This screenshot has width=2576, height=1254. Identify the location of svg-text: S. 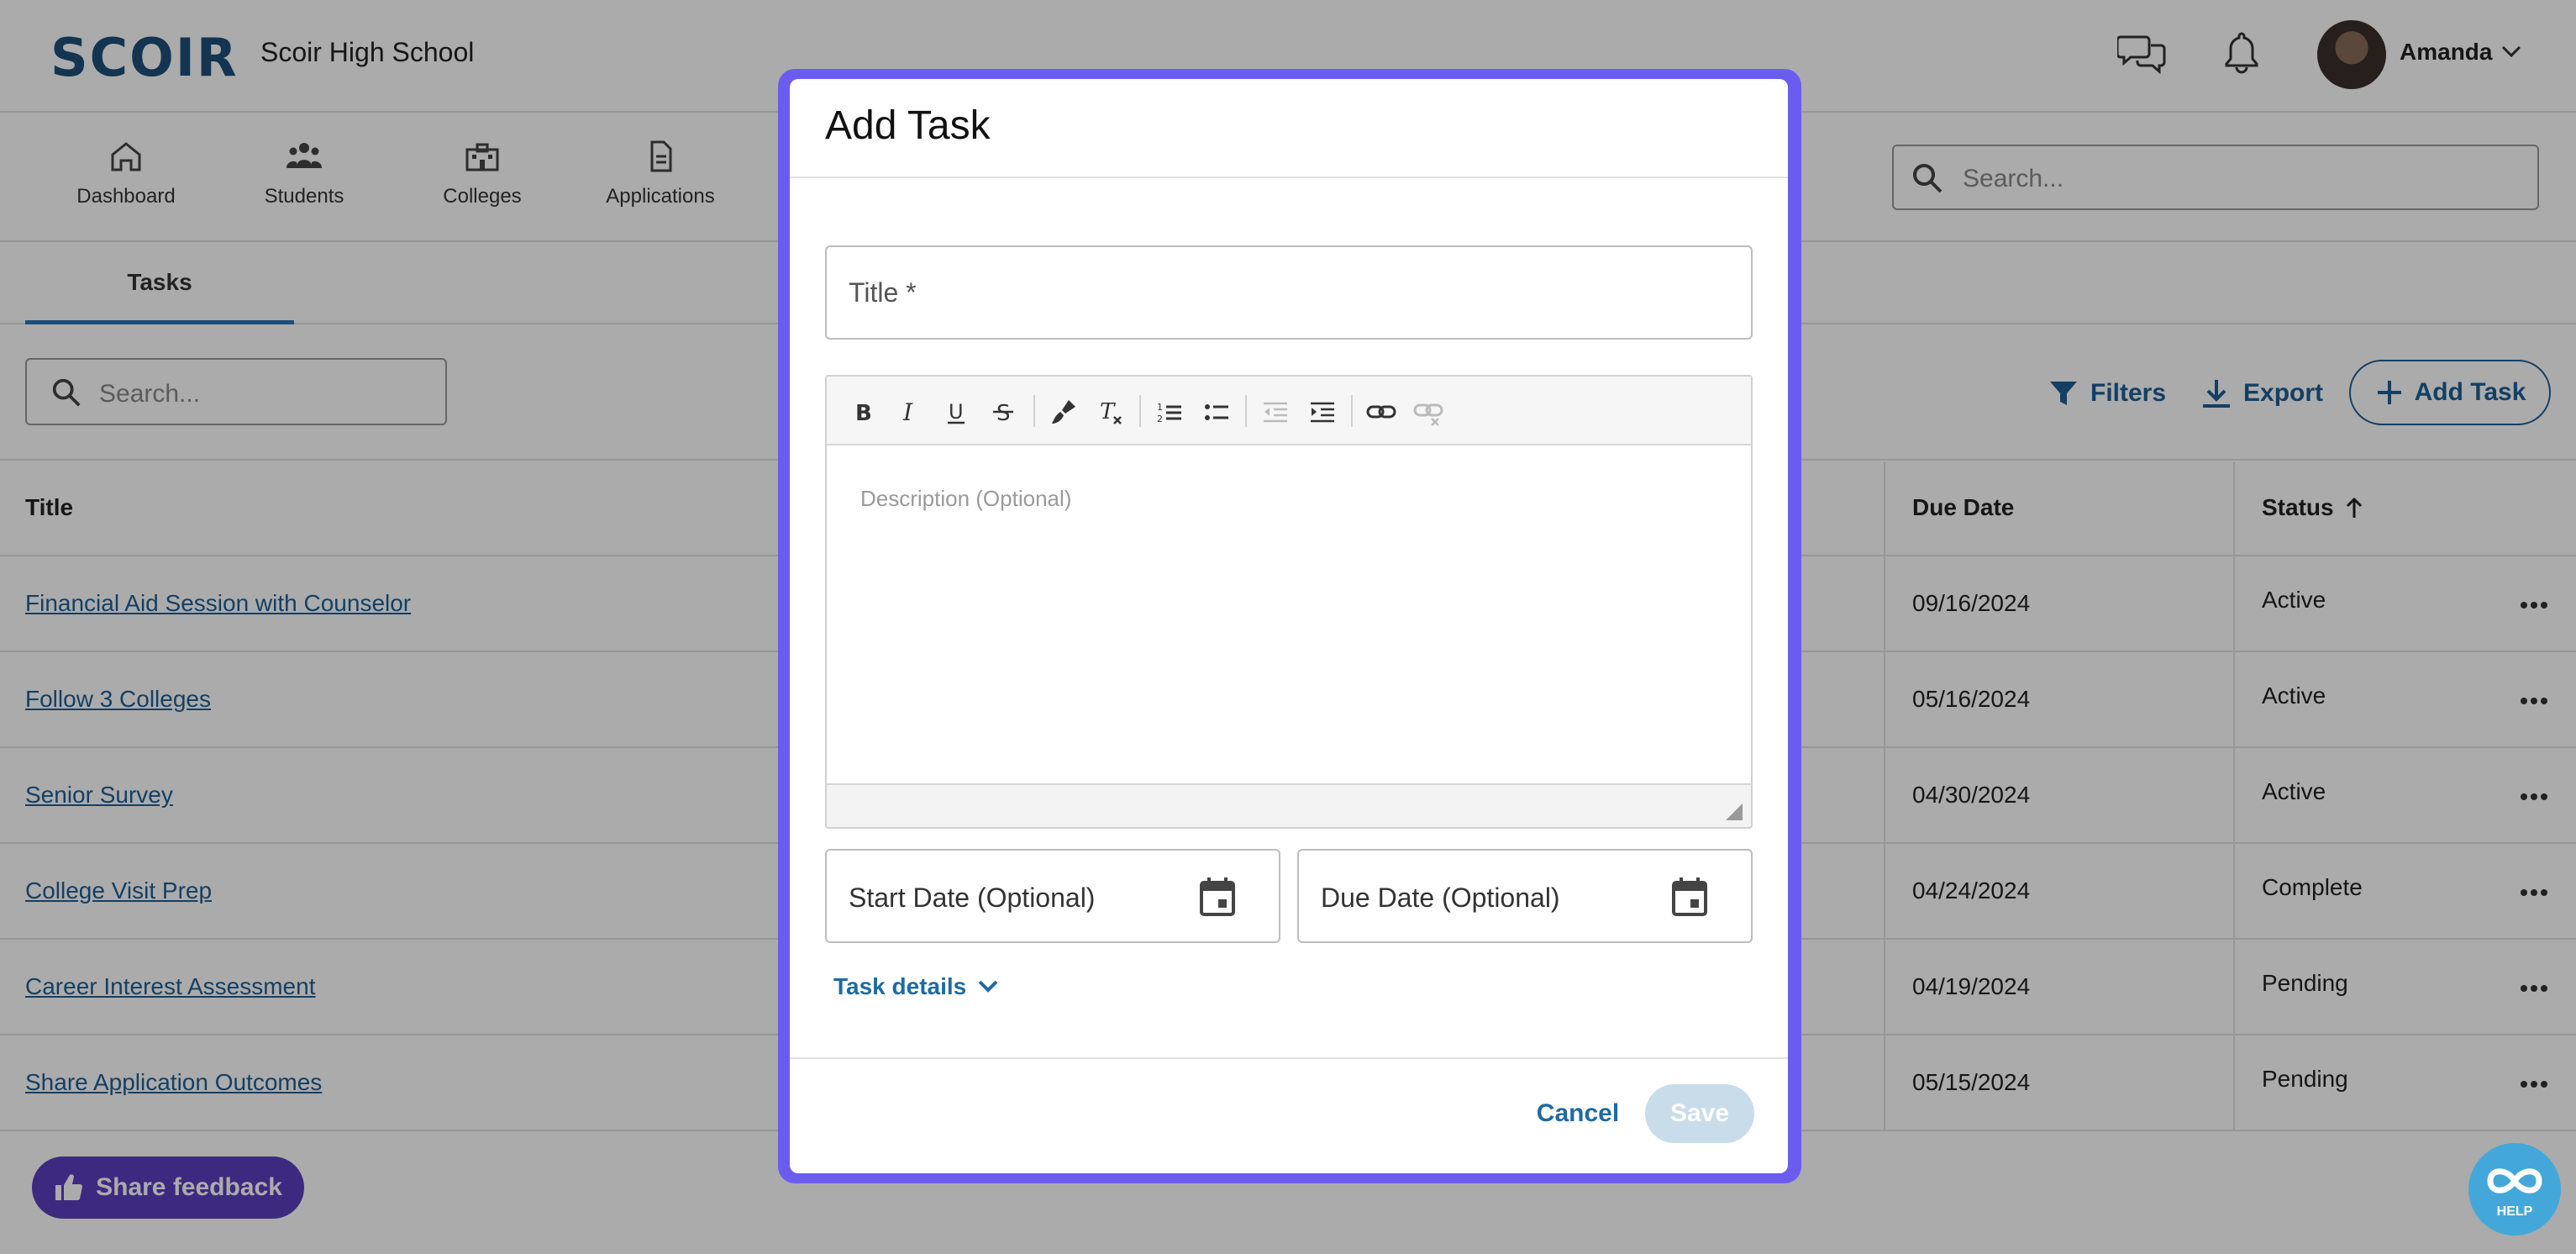
(1003, 413).